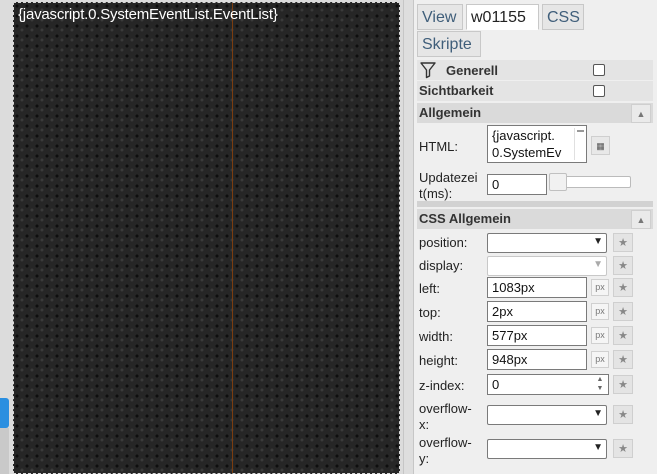 The image size is (657, 474). Describe the element at coordinates (641, 219) in the screenshot. I see `collapse-css-common-icon: ▲` at that location.